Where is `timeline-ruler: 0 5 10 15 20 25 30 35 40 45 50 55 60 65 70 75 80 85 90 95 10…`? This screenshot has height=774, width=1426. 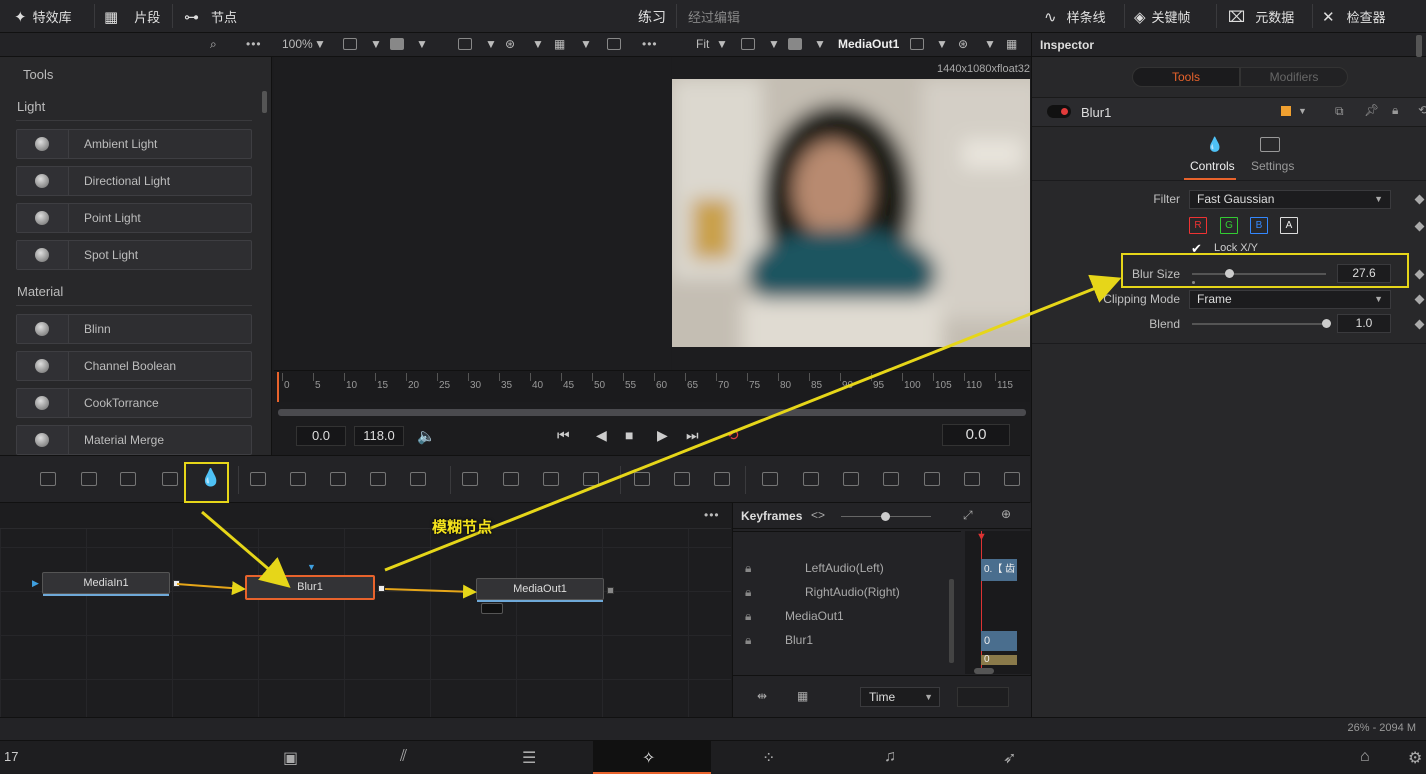
timeline-ruler: 0 5 10 15 20 25 30 35 40 45 50 55 60 65 70 75 80 85 90 95 10… is located at coordinates (652, 386).